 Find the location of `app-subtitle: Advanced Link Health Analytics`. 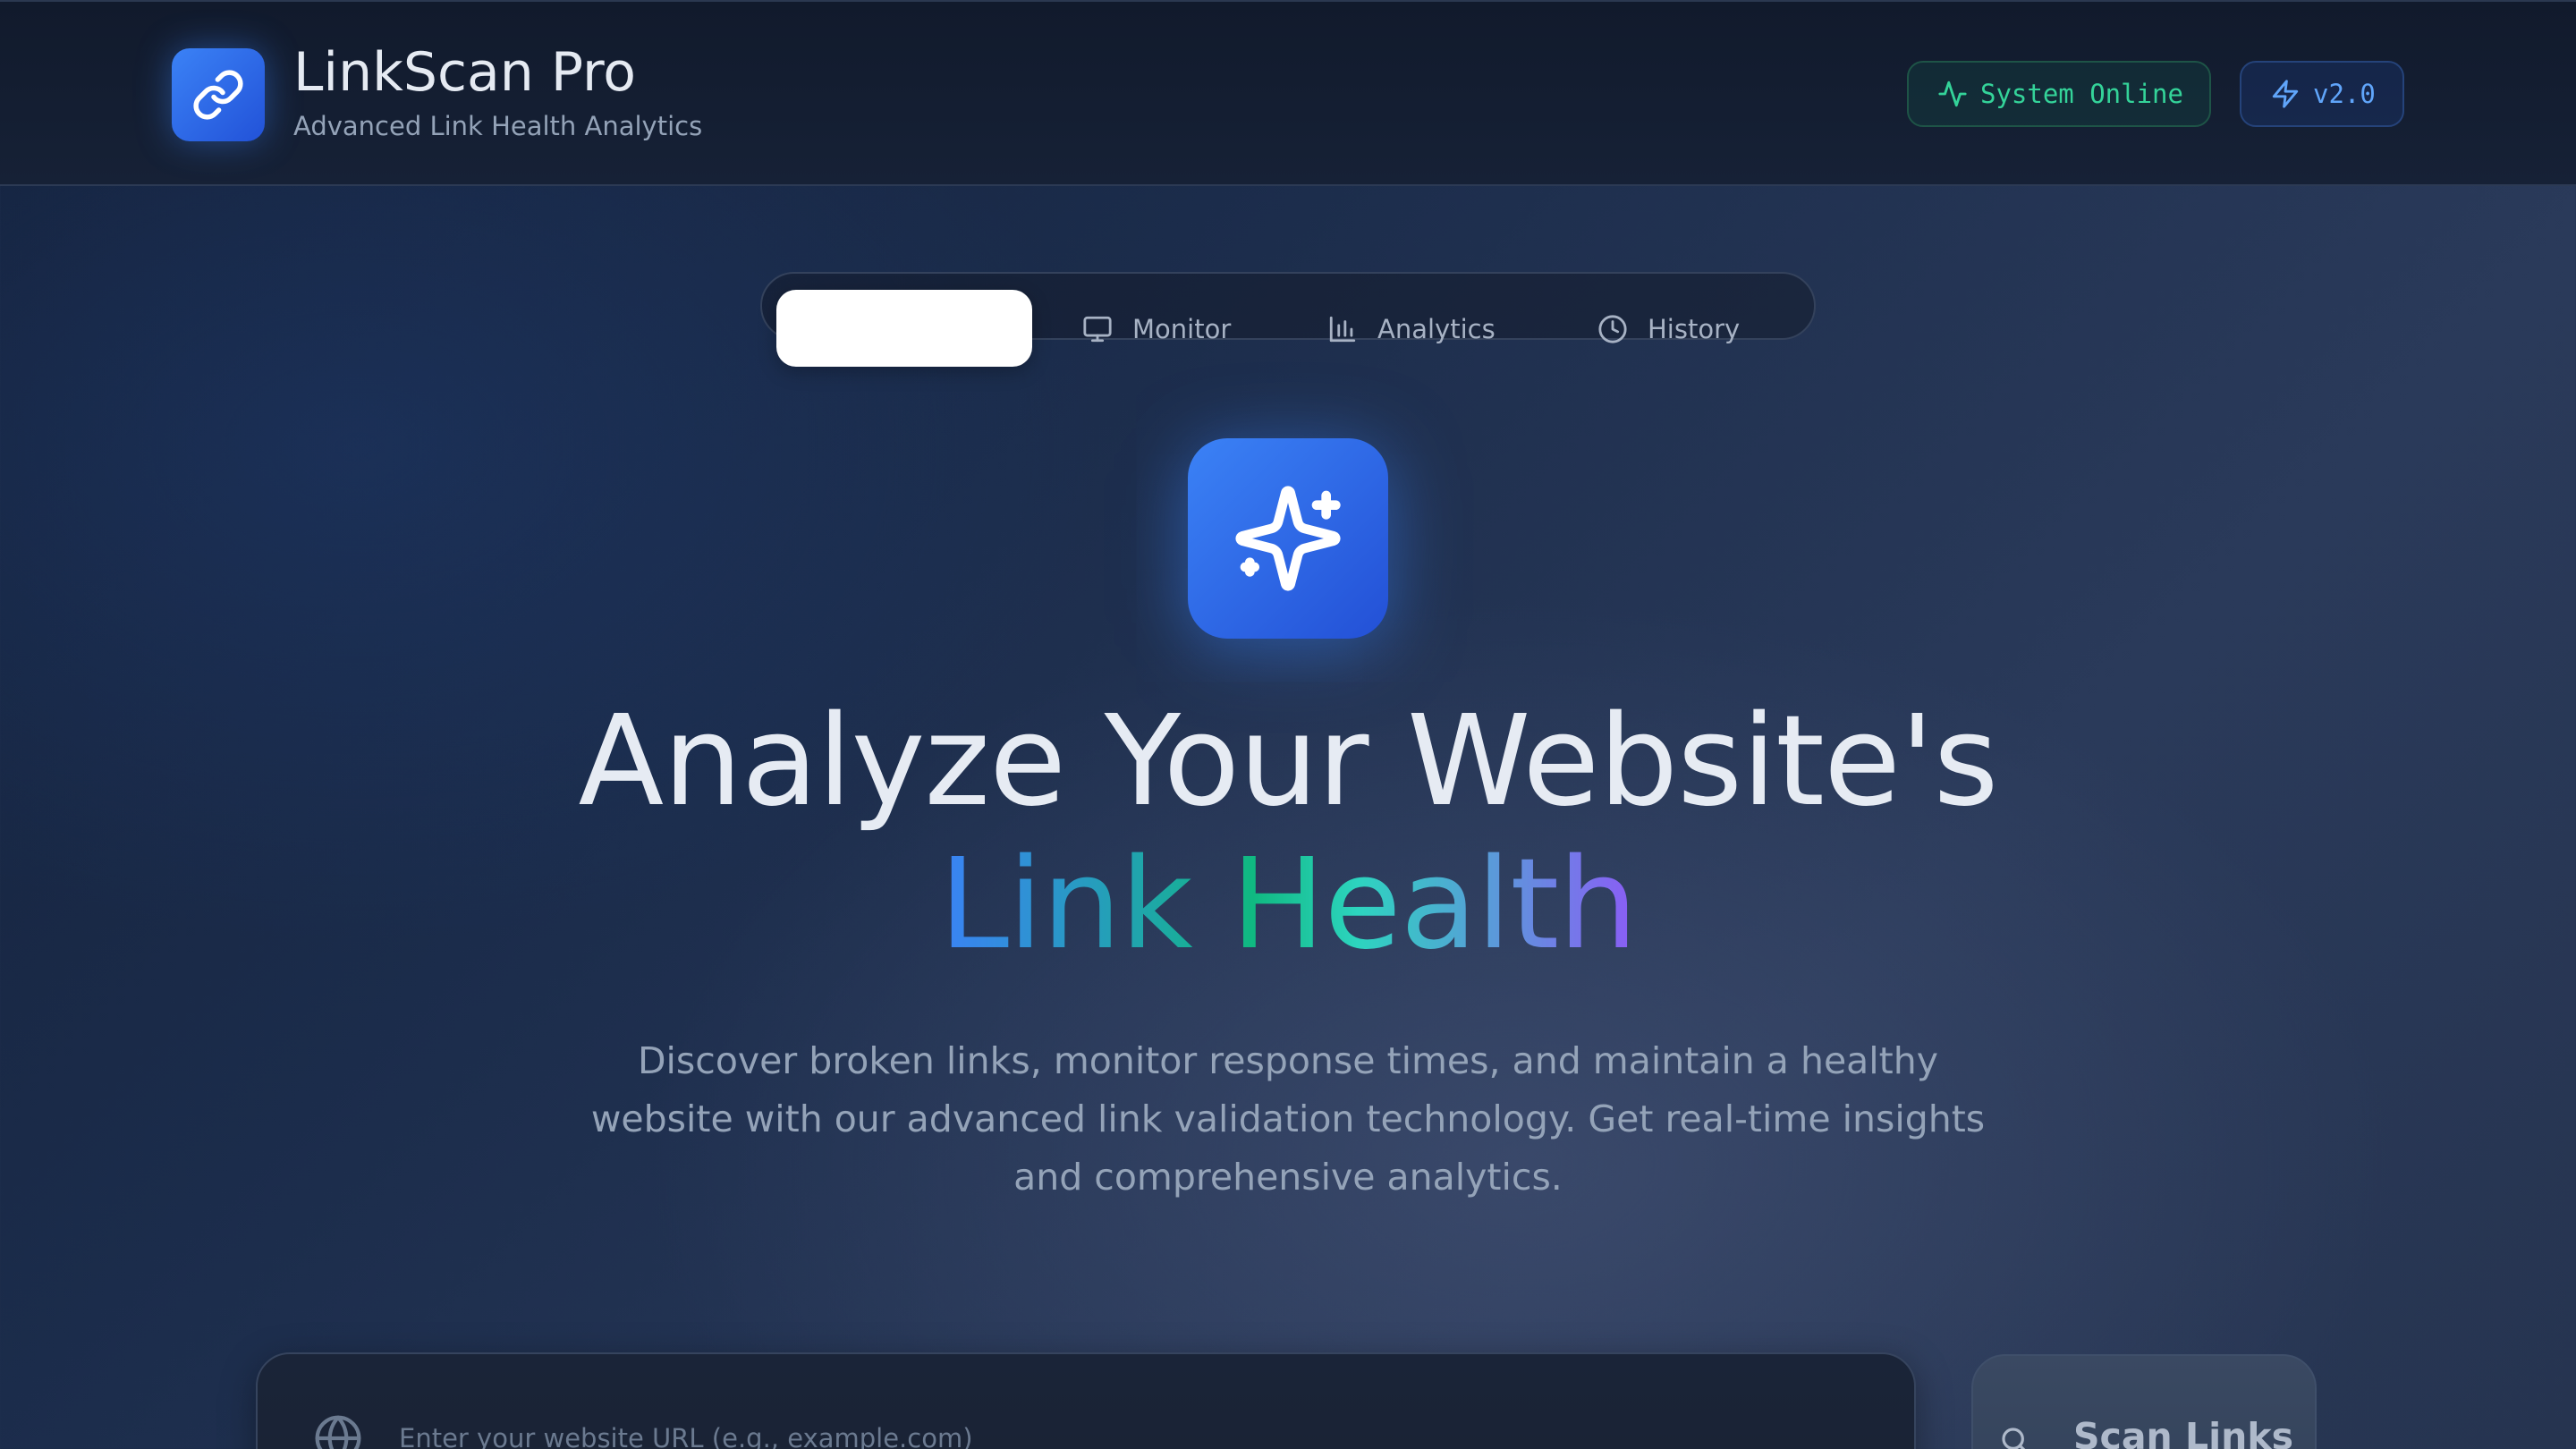

app-subtitle: Advanced Link Health Analytics is located at coordinates (498, 126).